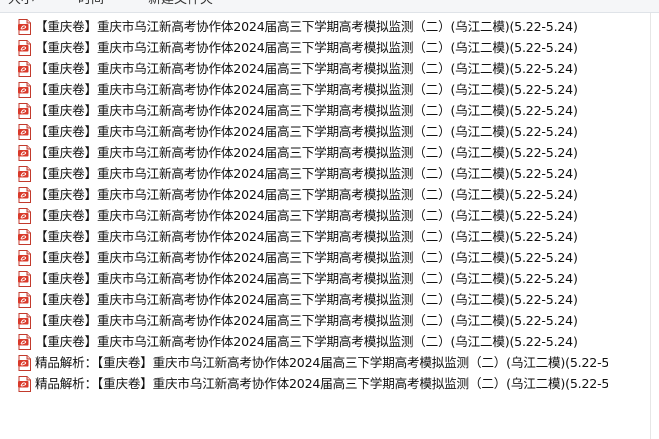 The height and width of the screenshot is (439, 659). What do you see at coordinates (21, 4) in the screenshot?
I see `column-header-size: 大小` at bounding box center [21, 4].